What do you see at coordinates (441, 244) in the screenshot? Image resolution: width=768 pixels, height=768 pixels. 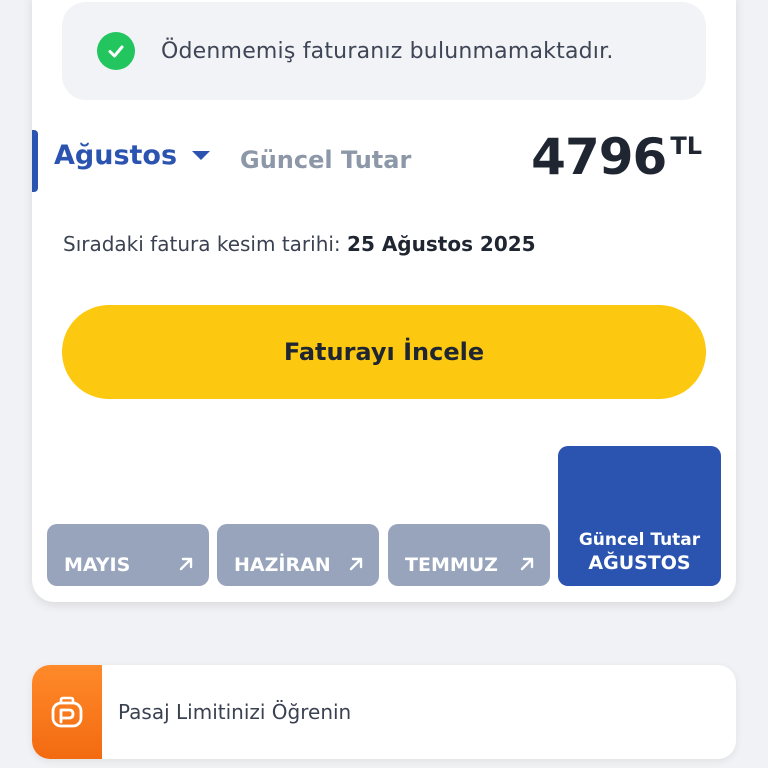 I see `cutoff-date: 25 Ağustos 2025` at bounding box center [441, 244].